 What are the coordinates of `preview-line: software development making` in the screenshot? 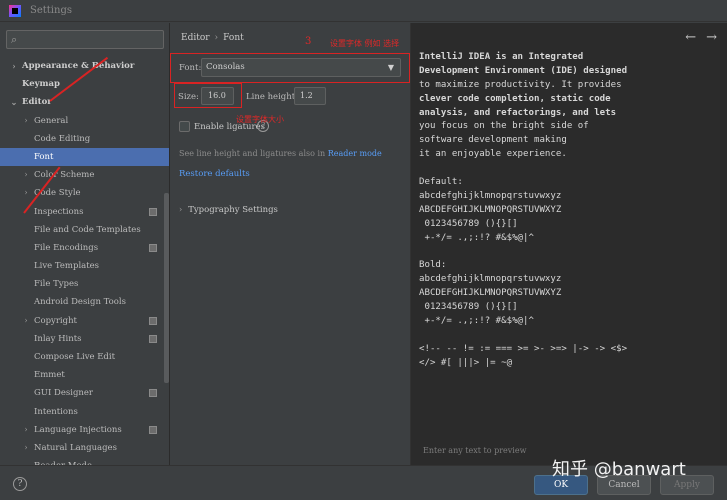 It's located at (493, 140).